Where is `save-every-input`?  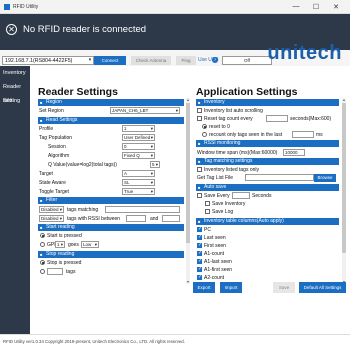 save-every-input is located at coordinates (241, 195).